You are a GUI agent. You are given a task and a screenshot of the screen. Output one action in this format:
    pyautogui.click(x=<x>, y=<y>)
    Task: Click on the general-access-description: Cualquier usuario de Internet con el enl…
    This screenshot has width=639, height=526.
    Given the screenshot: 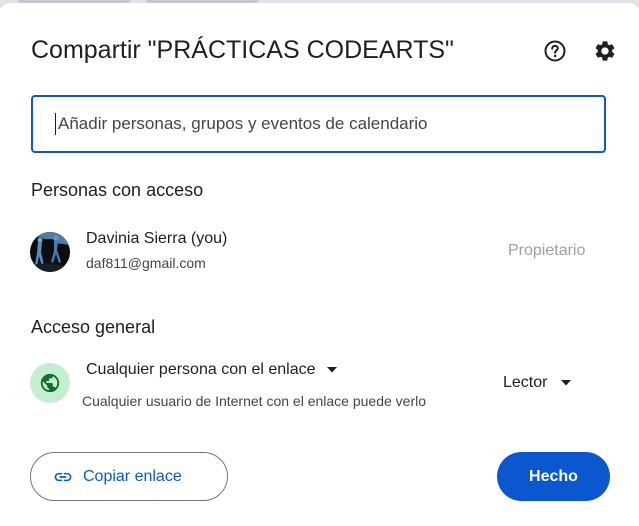 What is the action you would take?
    pyautogui.click(x=254, y=401)
    